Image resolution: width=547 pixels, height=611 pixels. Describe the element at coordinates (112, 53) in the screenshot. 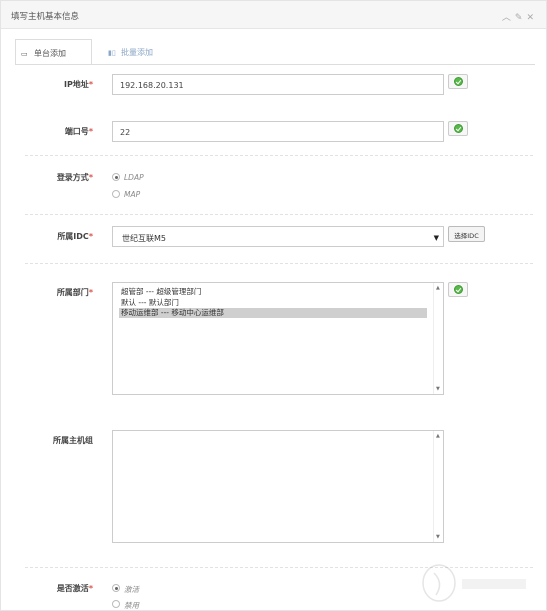

I see `bar-chart-icon: ▮▯` at that location.